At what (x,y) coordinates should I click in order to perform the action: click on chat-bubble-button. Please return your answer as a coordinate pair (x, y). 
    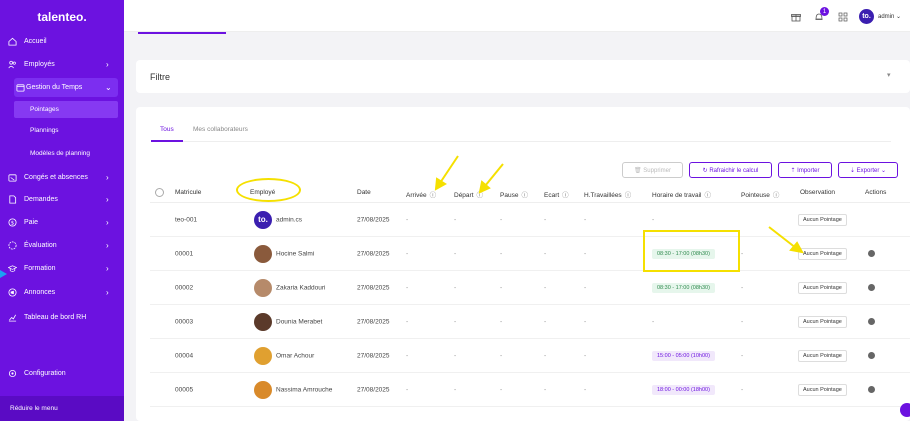
    Looking at the image, I should click on (905, 410).